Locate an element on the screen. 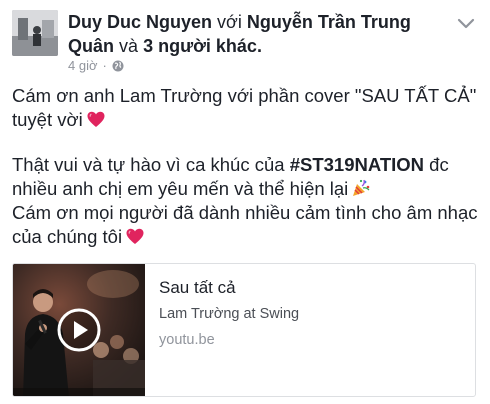 This screenshot has height=404, width=490. others-link: 3 người khác is located at coordinates (200, 46).